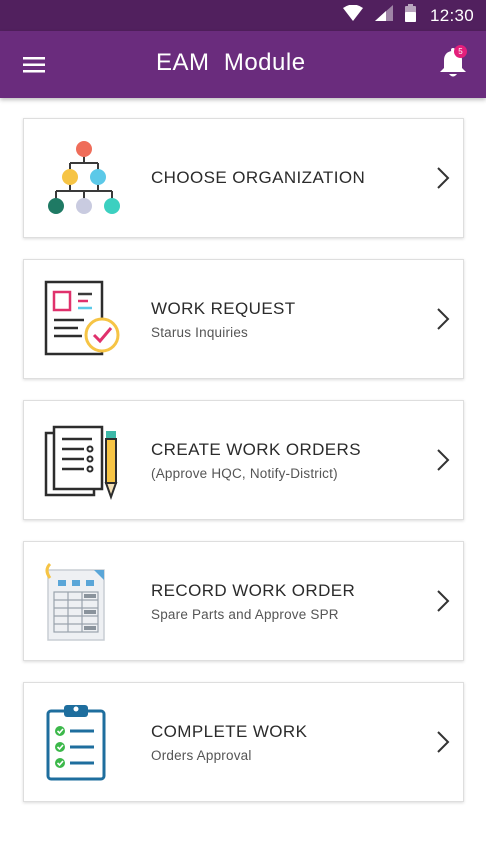 The width and height of the screenshot is (486, 865). Describe the element at coordinates (231, 62) in the screenshot. I see `app-title: EAM Module` at that location.